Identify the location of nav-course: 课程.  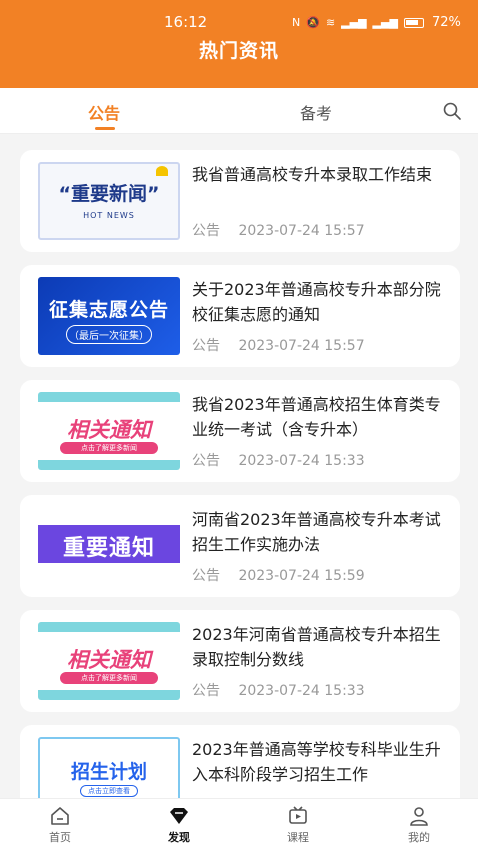
(298, 825).